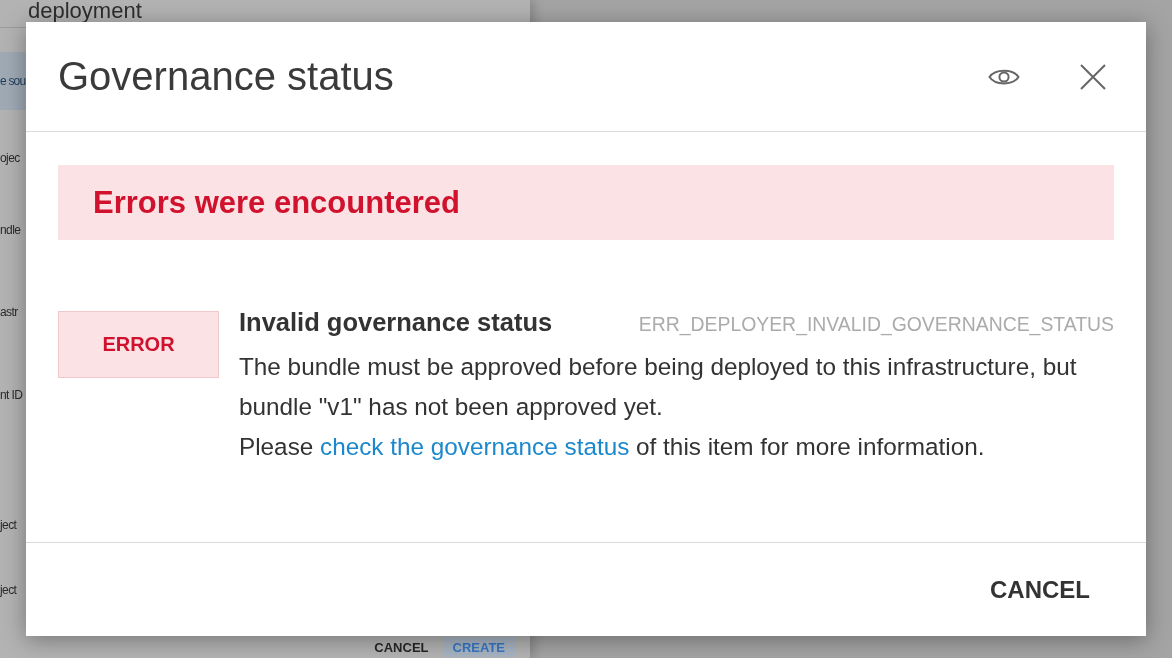 The image size is (1172, 658). Describe the element at coordinates (9, 312) in the screenshot. I see `field-label: astr` at that location.